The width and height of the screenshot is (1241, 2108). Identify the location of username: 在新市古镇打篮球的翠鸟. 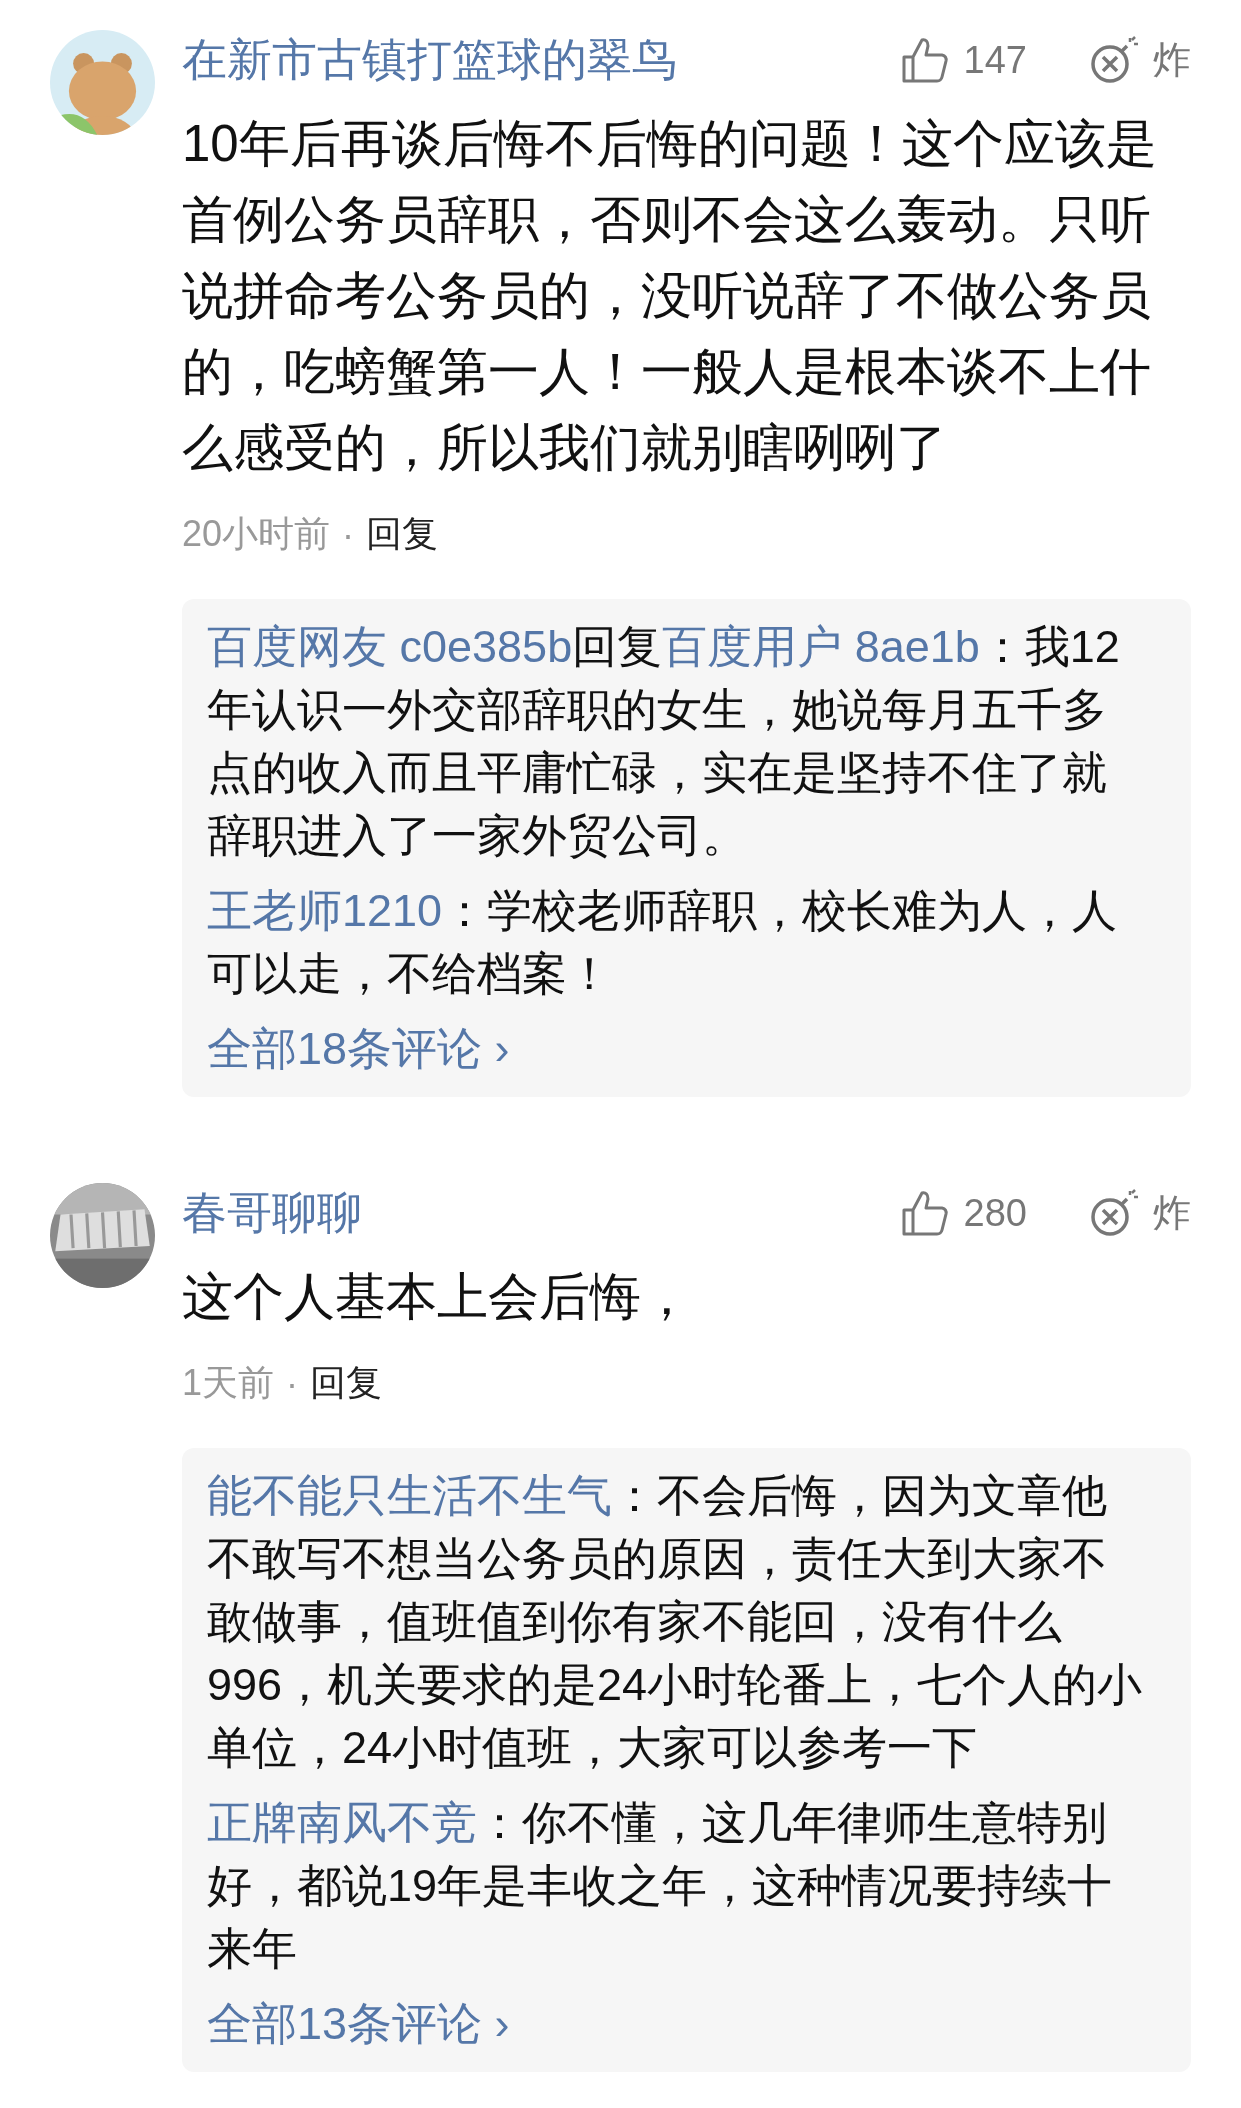
(541, 60).